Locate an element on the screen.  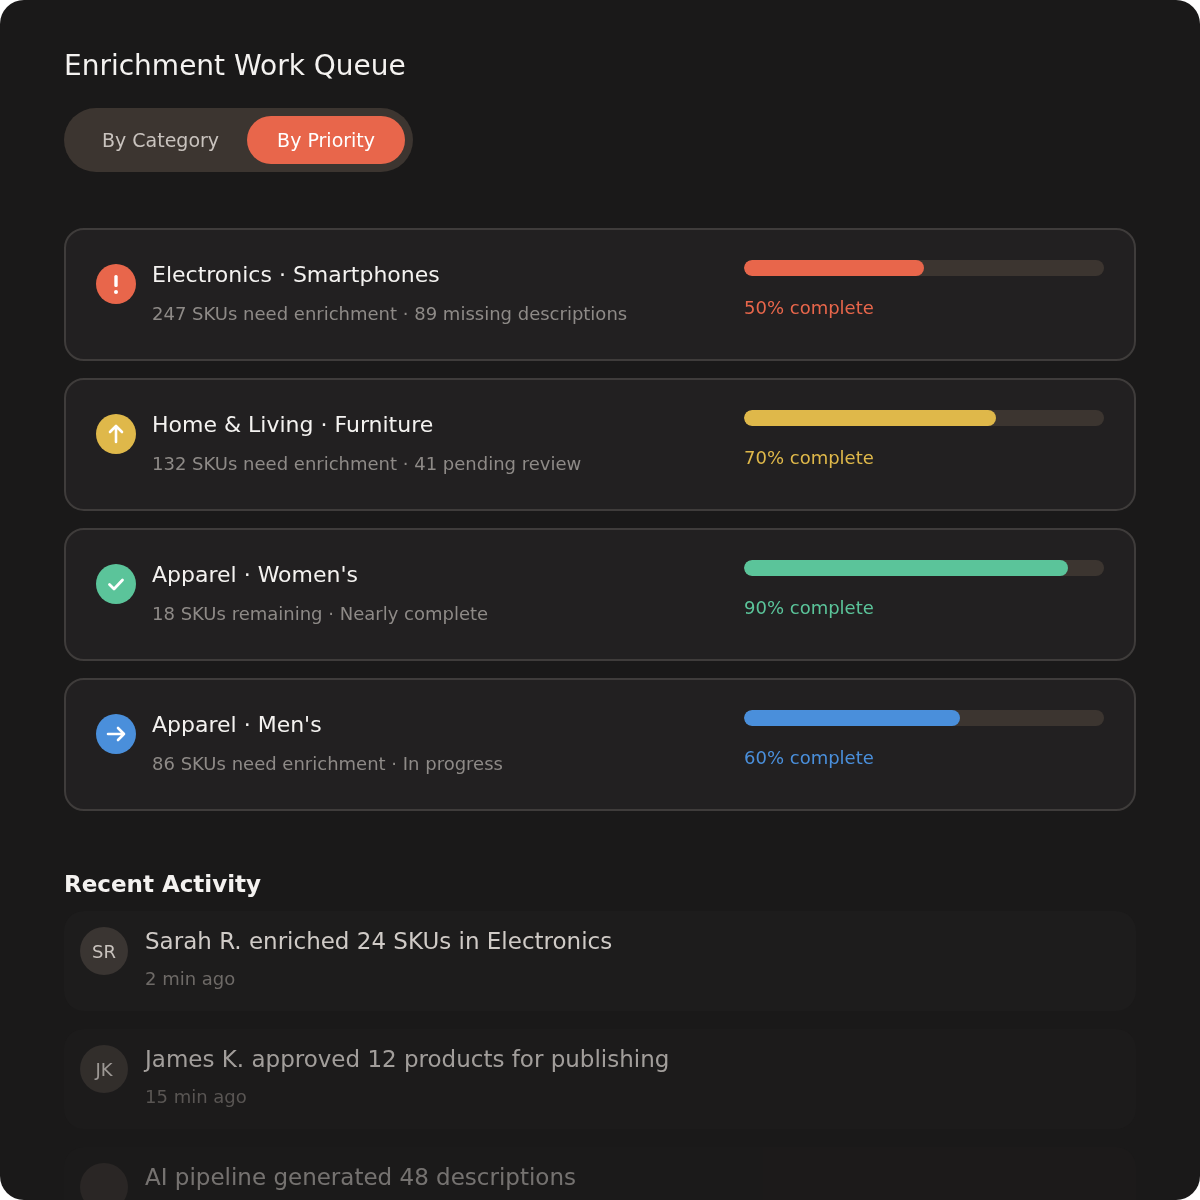
progress-label: 70% complete is located at coordinates (809, 458).